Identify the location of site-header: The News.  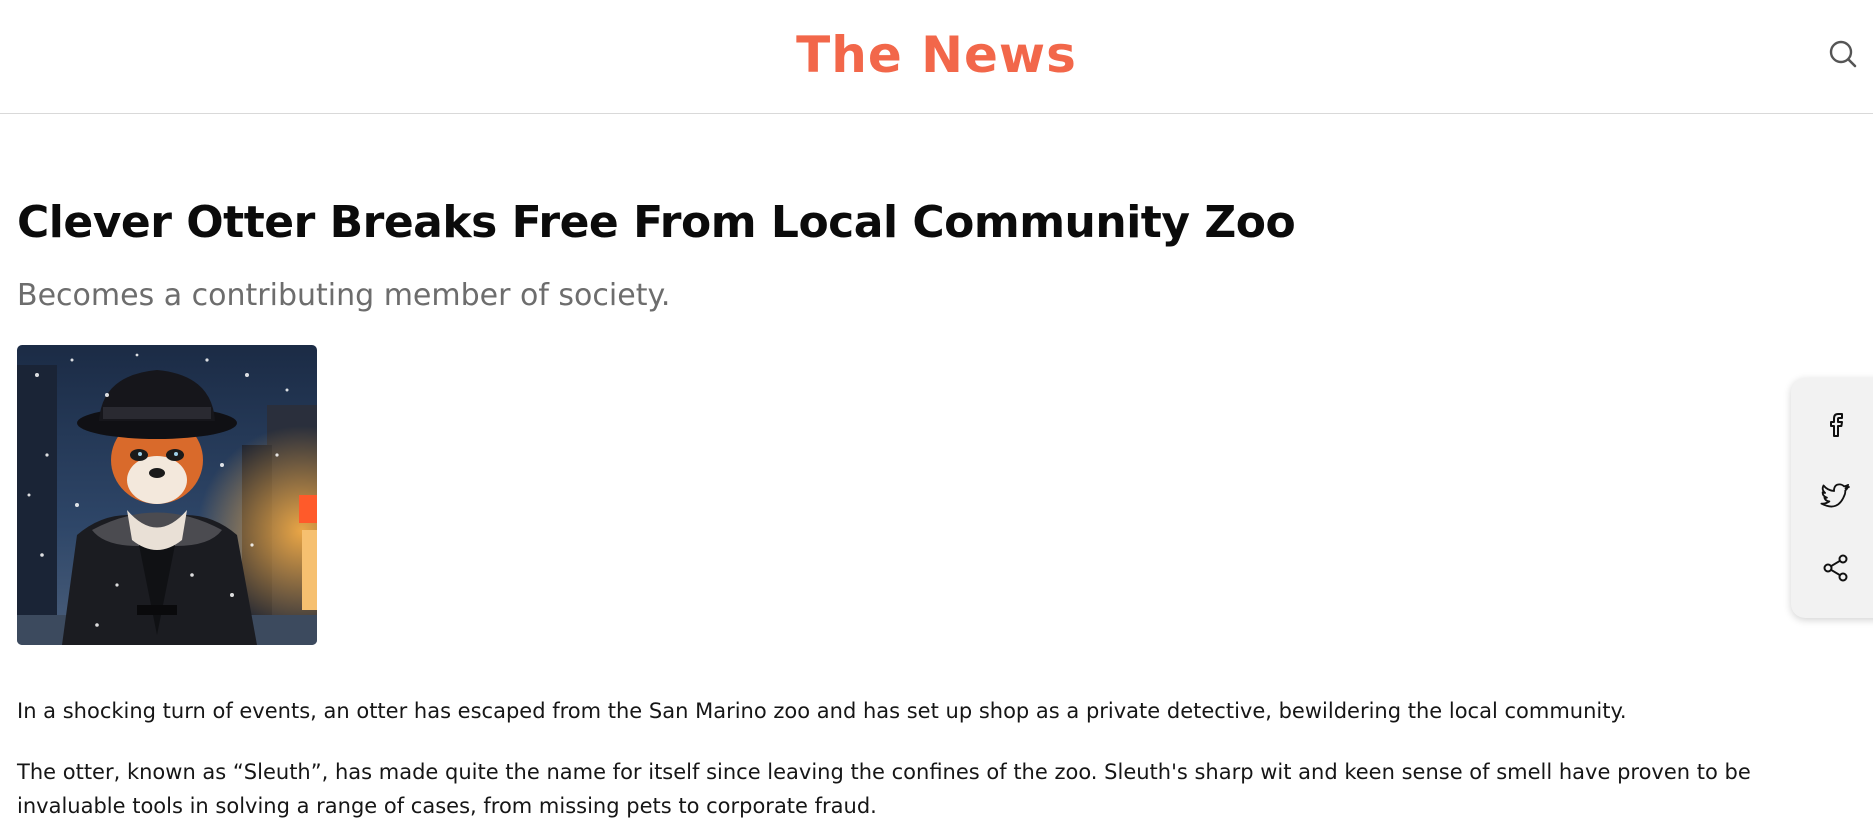
(936, 57).